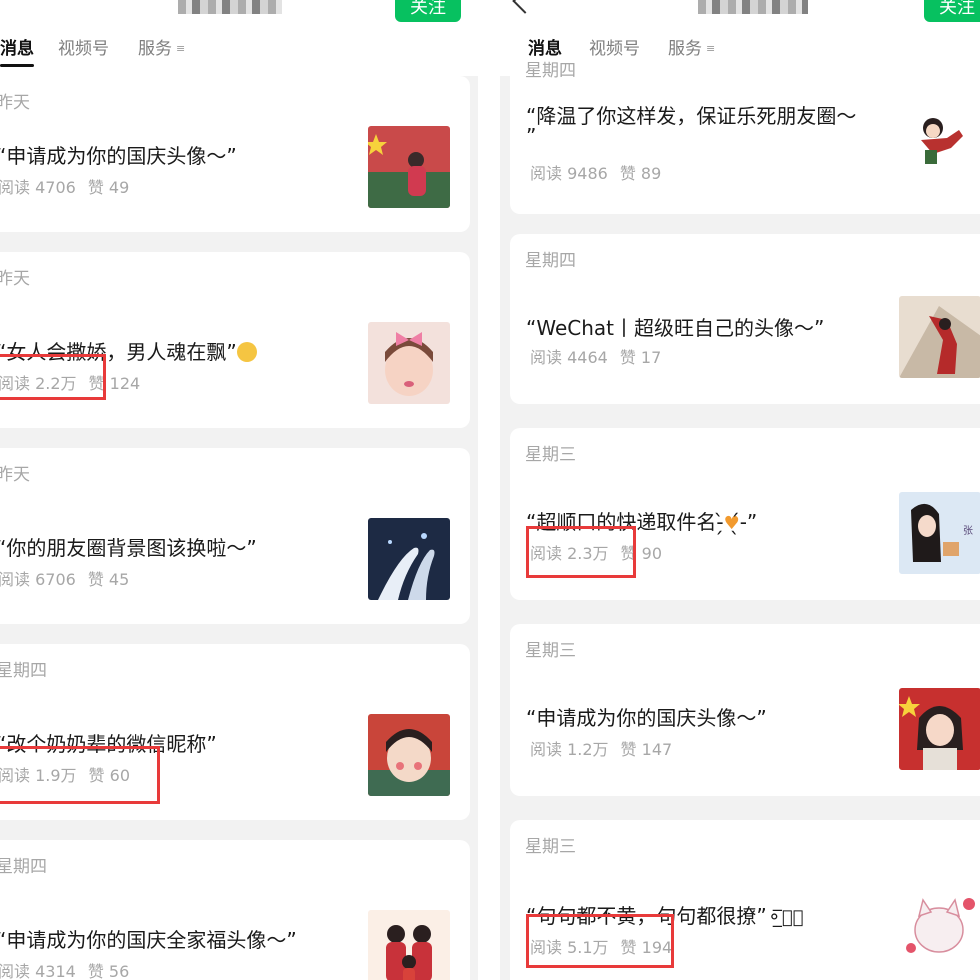  Describe the element at coordinates (569, 749) in the screenshot. I see `read-count: 阅读 1.2万` at that location.